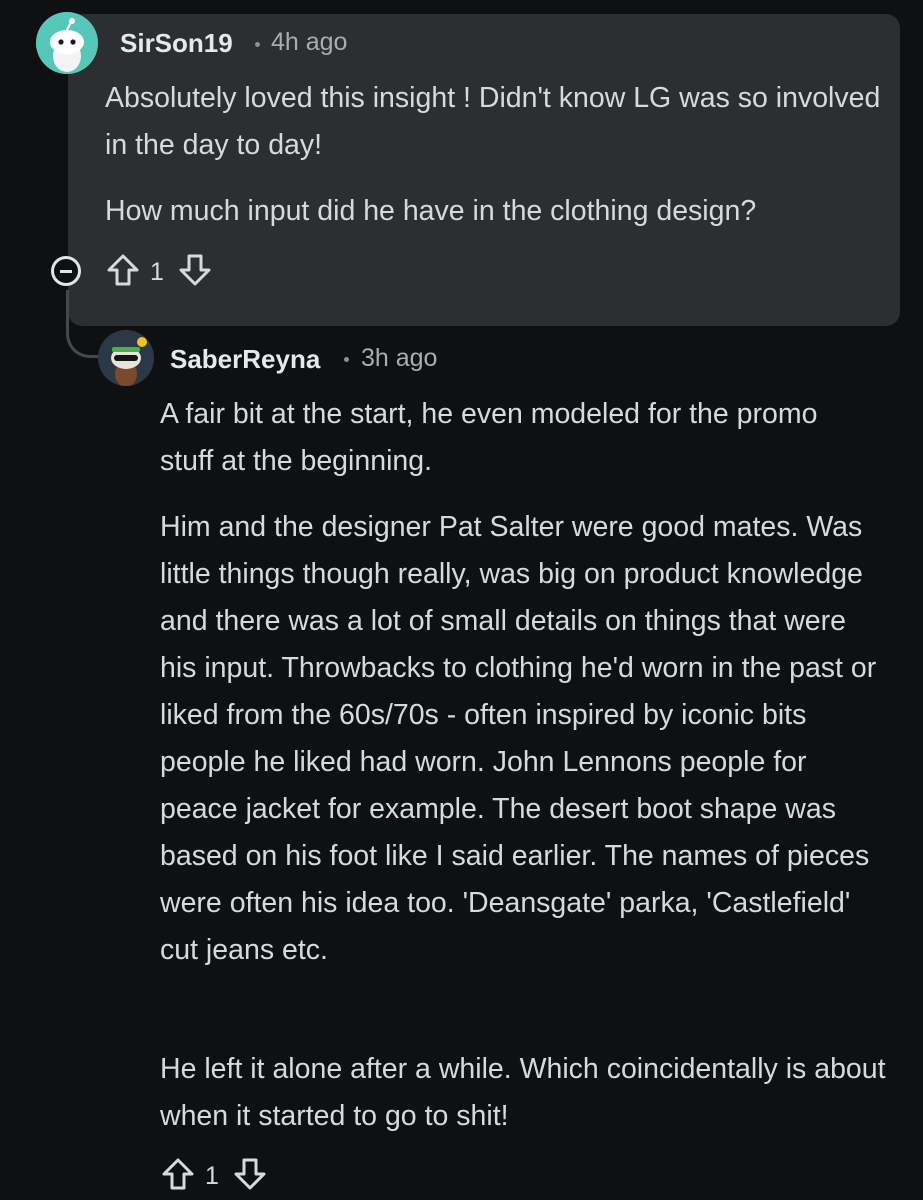 This screenshot has width=923, height=1200. What do you see at coordinates (399, 358) in the screenshot?
I see `comment-timestamp: 3h ago` at bounding box center [399, 358].